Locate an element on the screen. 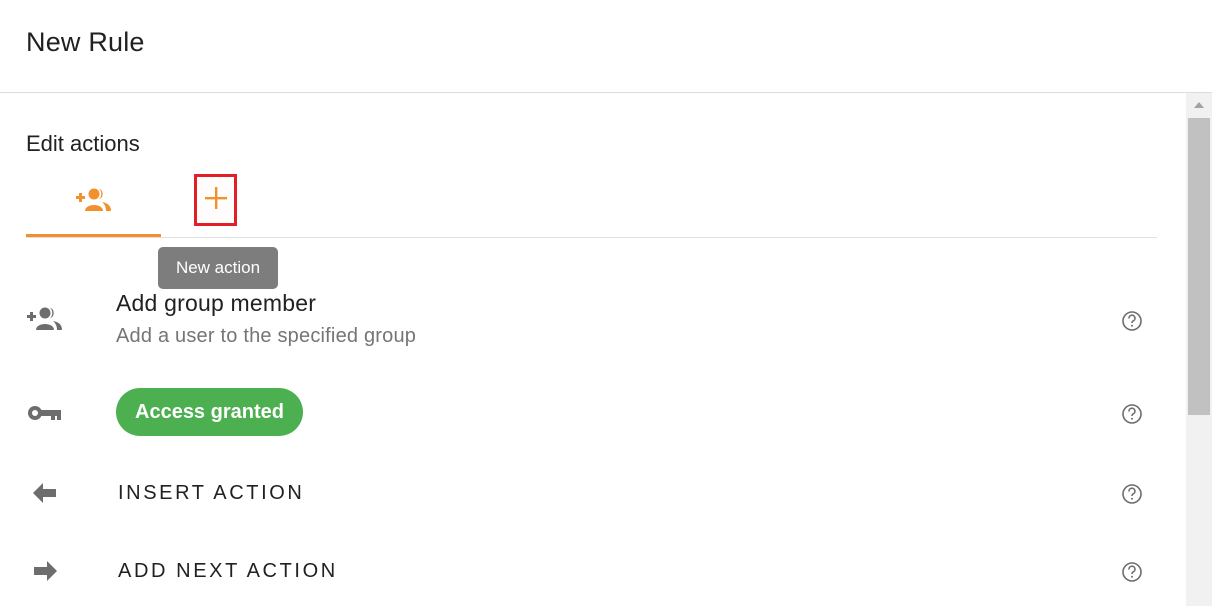  status-row: Access granted is located at coordinates (593, 412).